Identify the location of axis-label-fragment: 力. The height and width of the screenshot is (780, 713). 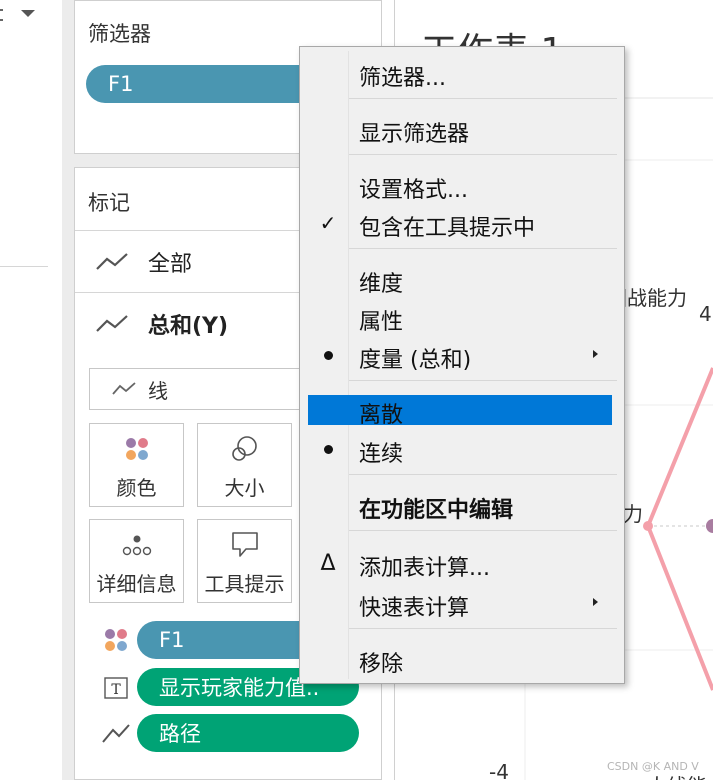
(633, 514).